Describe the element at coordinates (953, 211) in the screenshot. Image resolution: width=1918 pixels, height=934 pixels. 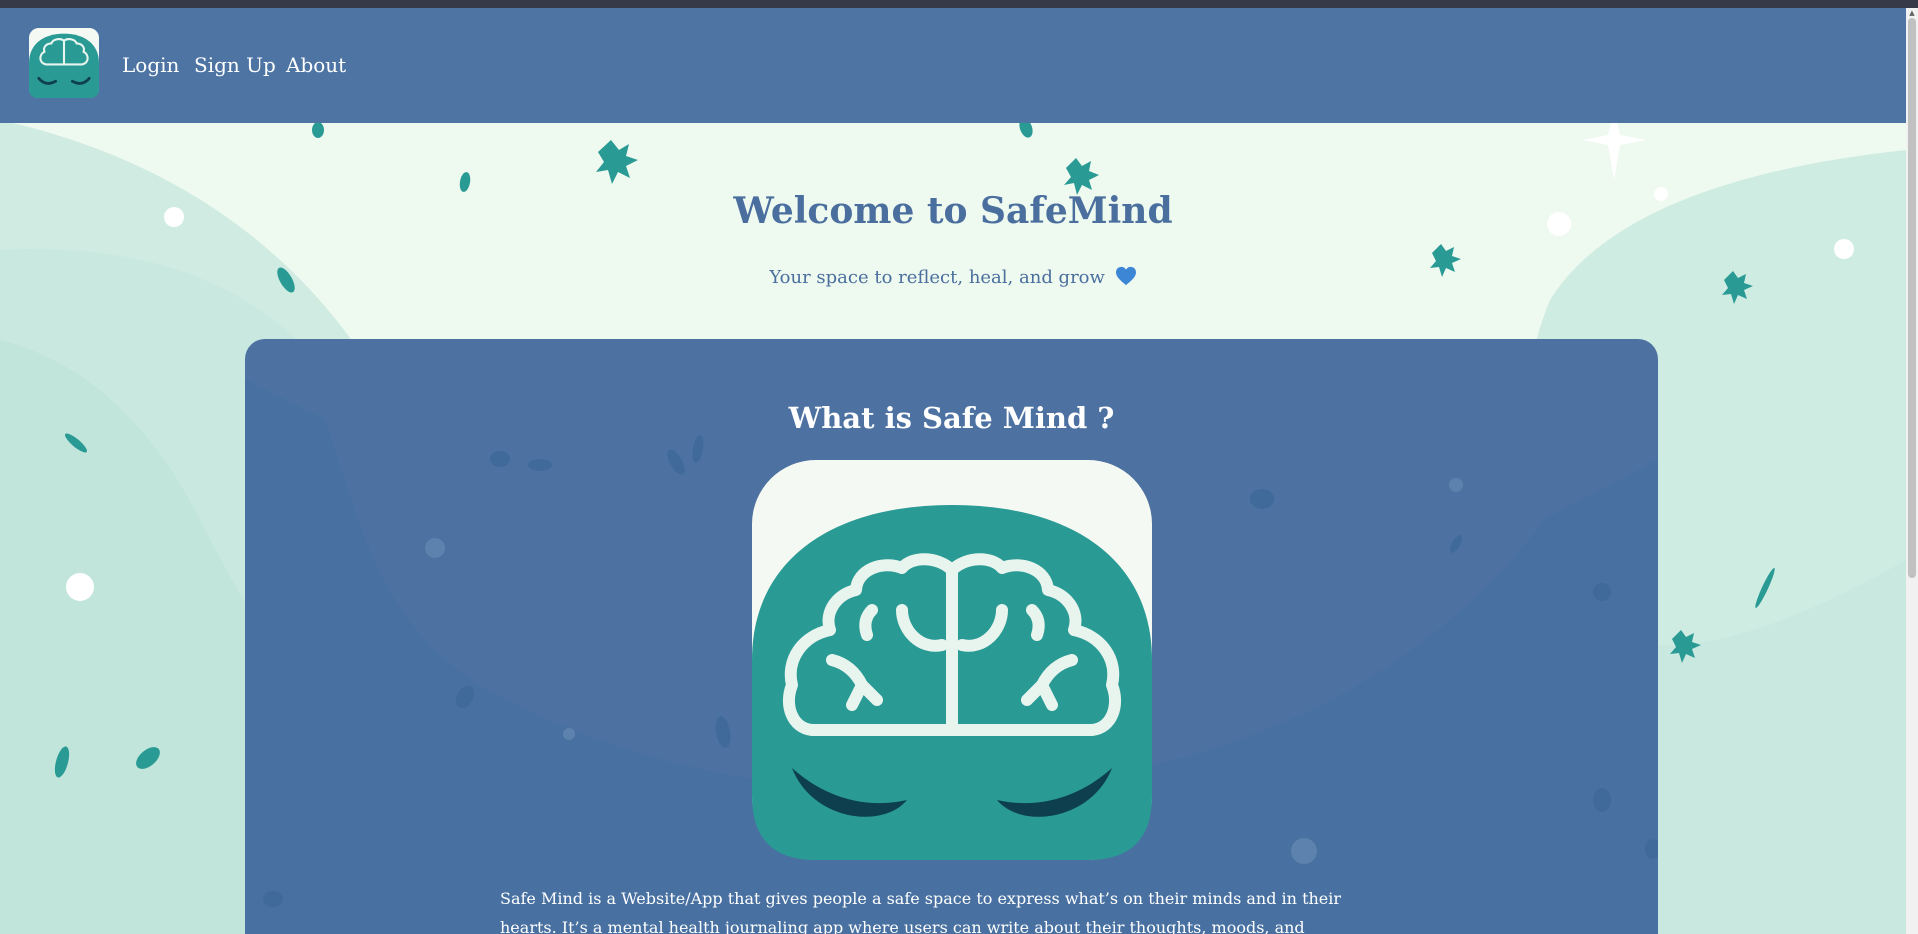
I see `hero-title: Welcome to SafeMind` at that location.